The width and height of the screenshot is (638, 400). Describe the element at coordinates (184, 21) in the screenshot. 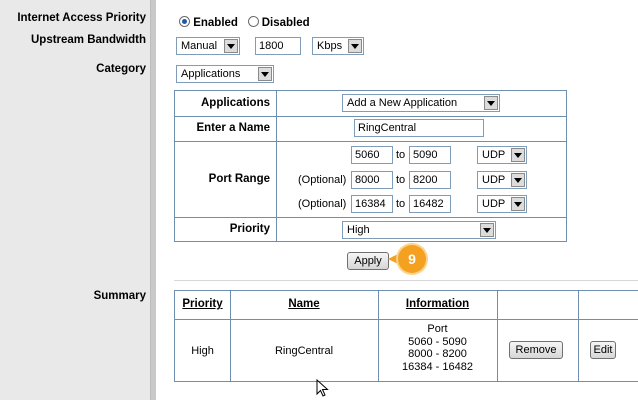

I see `enabled-radio` at that location.